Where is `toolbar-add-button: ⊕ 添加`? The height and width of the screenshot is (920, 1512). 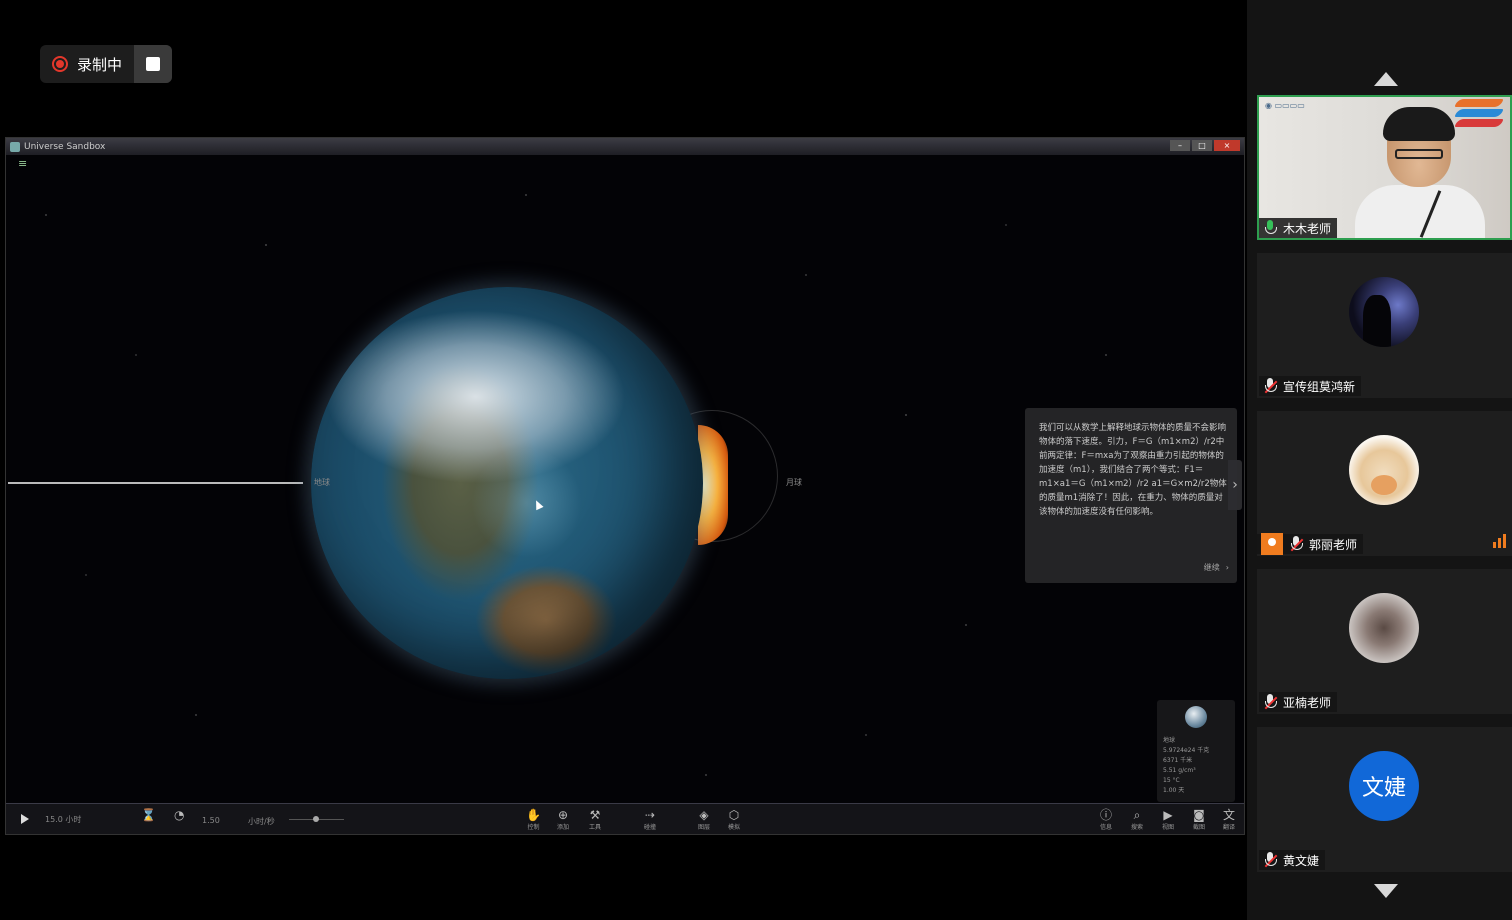
toolbar-add-button: ⊕ 添加 is located at coordinates (563, 820).